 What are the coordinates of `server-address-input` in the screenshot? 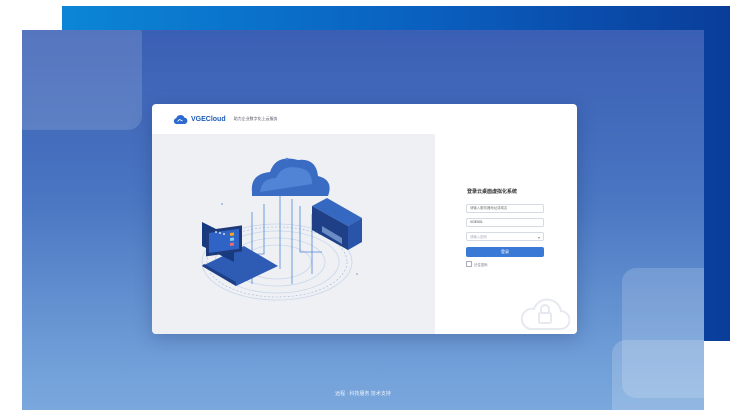 It's located at (505, 208).